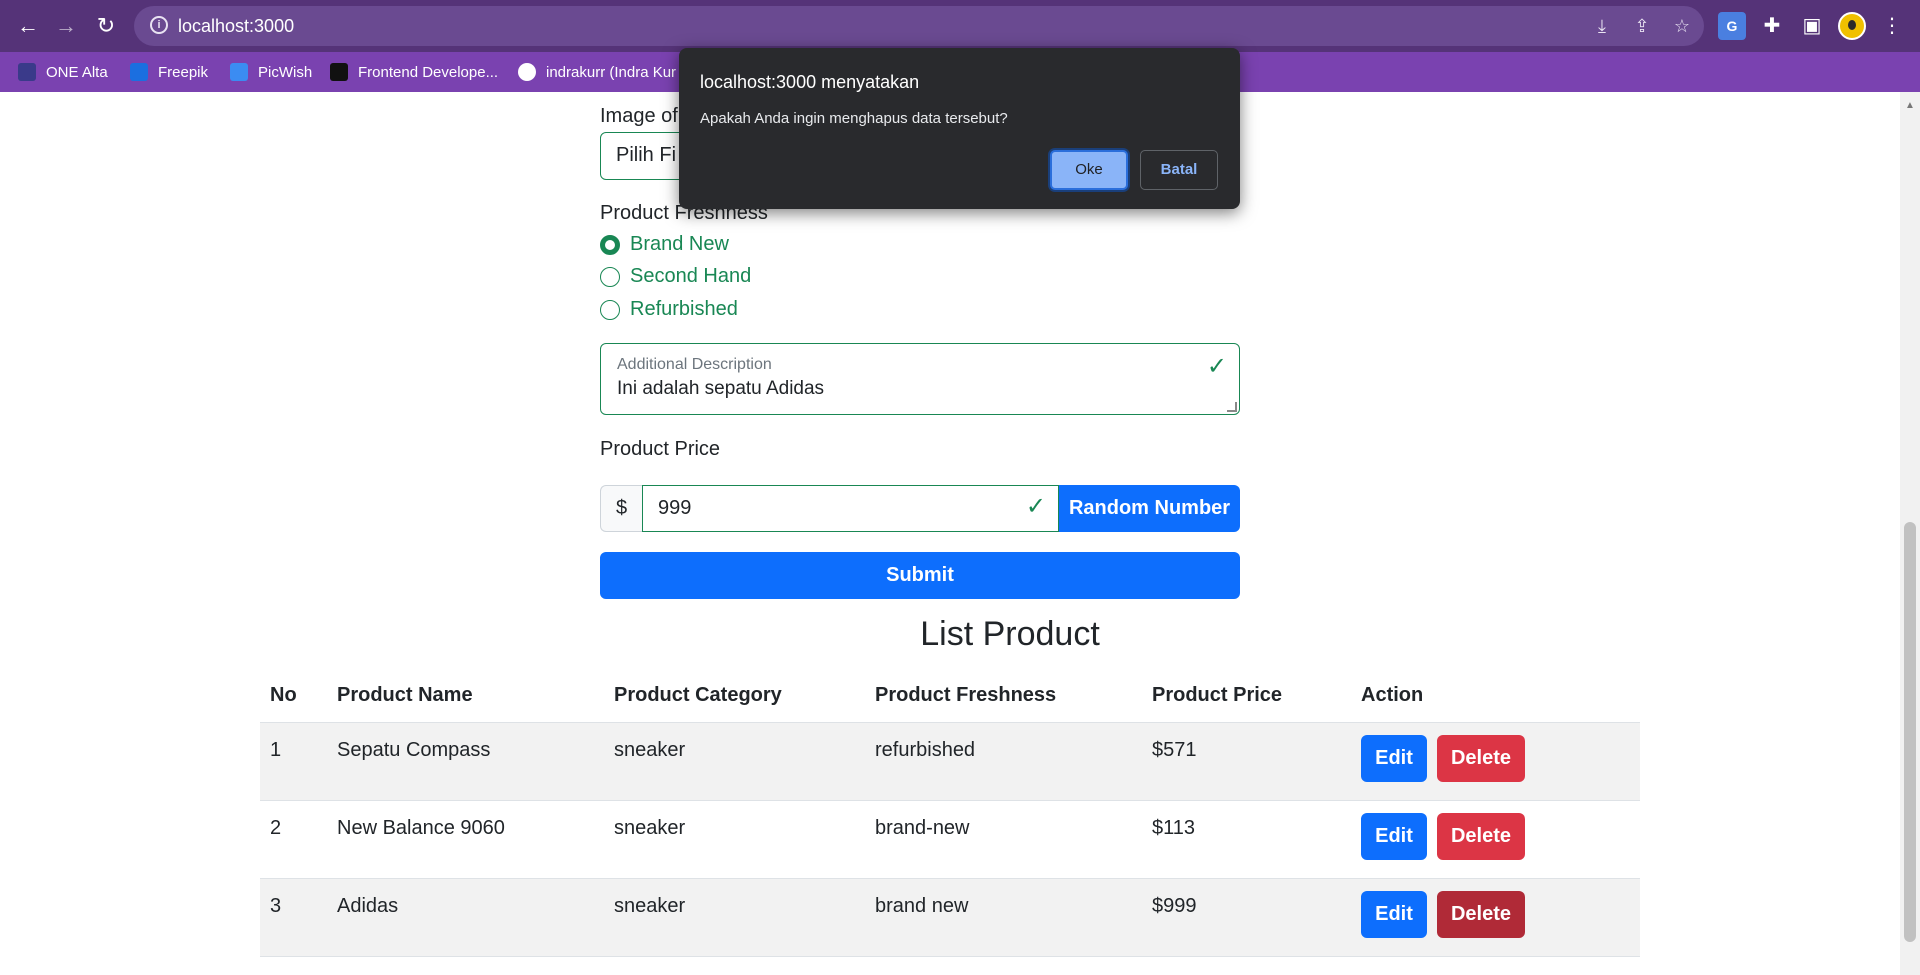 The height and width of the screenshot is (975, 1920). I want to click on cell-price: $113, so click(1246, 839).